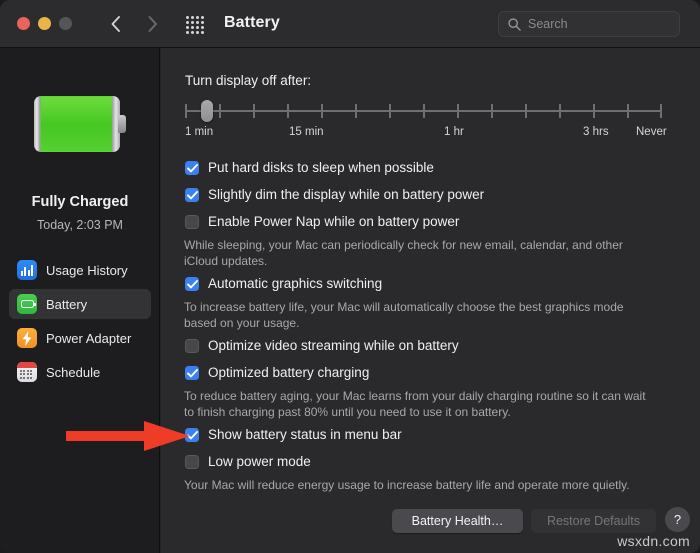 This screenshot has width=700, height=553. What do you see at coordinates (192, 222) in the screenshot?
I see `checkbox-power-nap` at bounding box center [192, 222].